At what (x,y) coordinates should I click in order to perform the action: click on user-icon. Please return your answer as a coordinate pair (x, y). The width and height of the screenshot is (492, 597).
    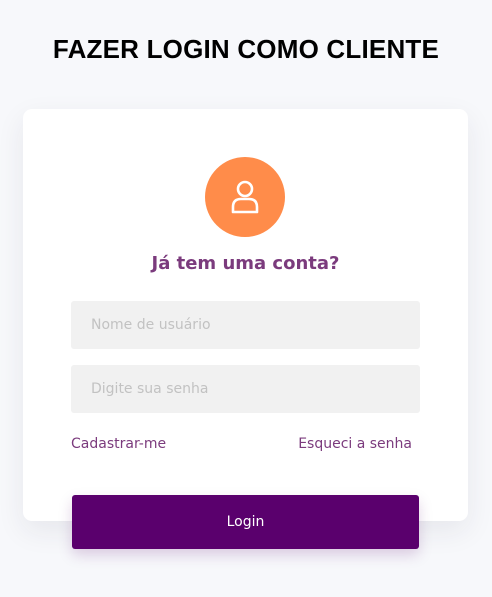
    Looking at the image, I should click on (245, 197).